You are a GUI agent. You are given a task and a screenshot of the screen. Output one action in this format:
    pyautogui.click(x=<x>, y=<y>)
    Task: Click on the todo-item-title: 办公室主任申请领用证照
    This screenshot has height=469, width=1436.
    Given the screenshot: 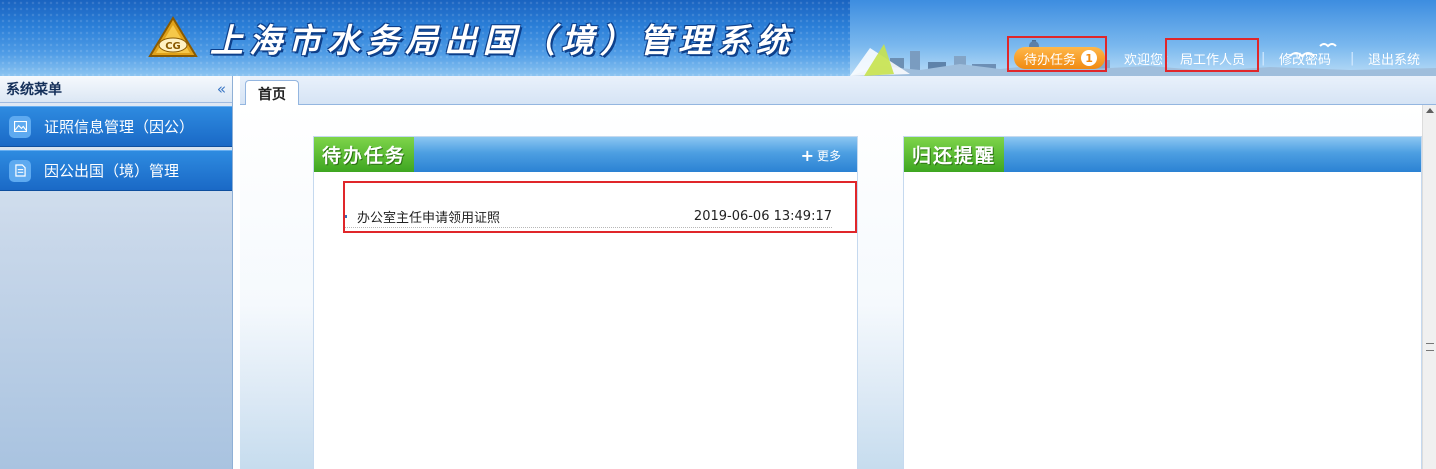 What is the action you would take?
    pyautogui.click(x=429, y=218)
    